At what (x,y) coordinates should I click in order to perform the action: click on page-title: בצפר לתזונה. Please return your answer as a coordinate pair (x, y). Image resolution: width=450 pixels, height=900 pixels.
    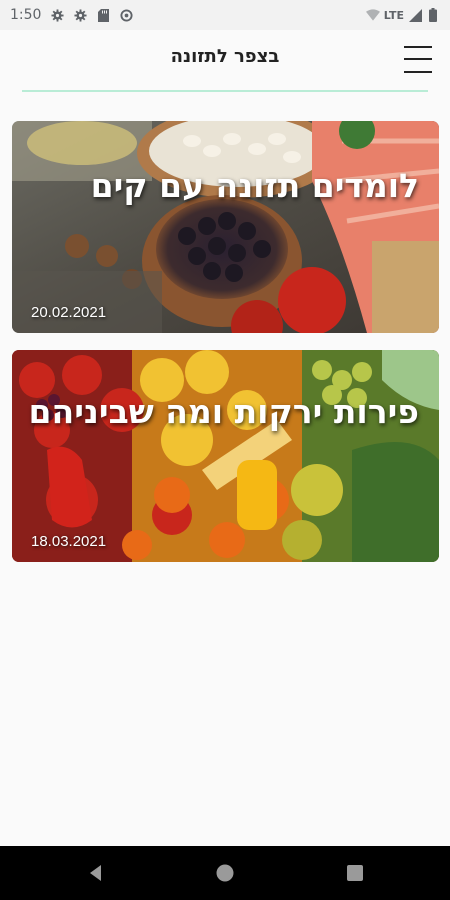
    Looking at the image, I should click on (225, 56).